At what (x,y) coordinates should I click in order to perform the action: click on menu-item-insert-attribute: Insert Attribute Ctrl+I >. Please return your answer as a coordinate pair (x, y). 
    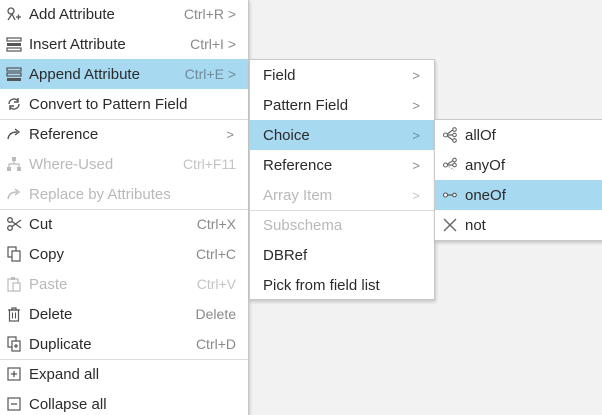
    Looking at the image, I should click on (124, 44).